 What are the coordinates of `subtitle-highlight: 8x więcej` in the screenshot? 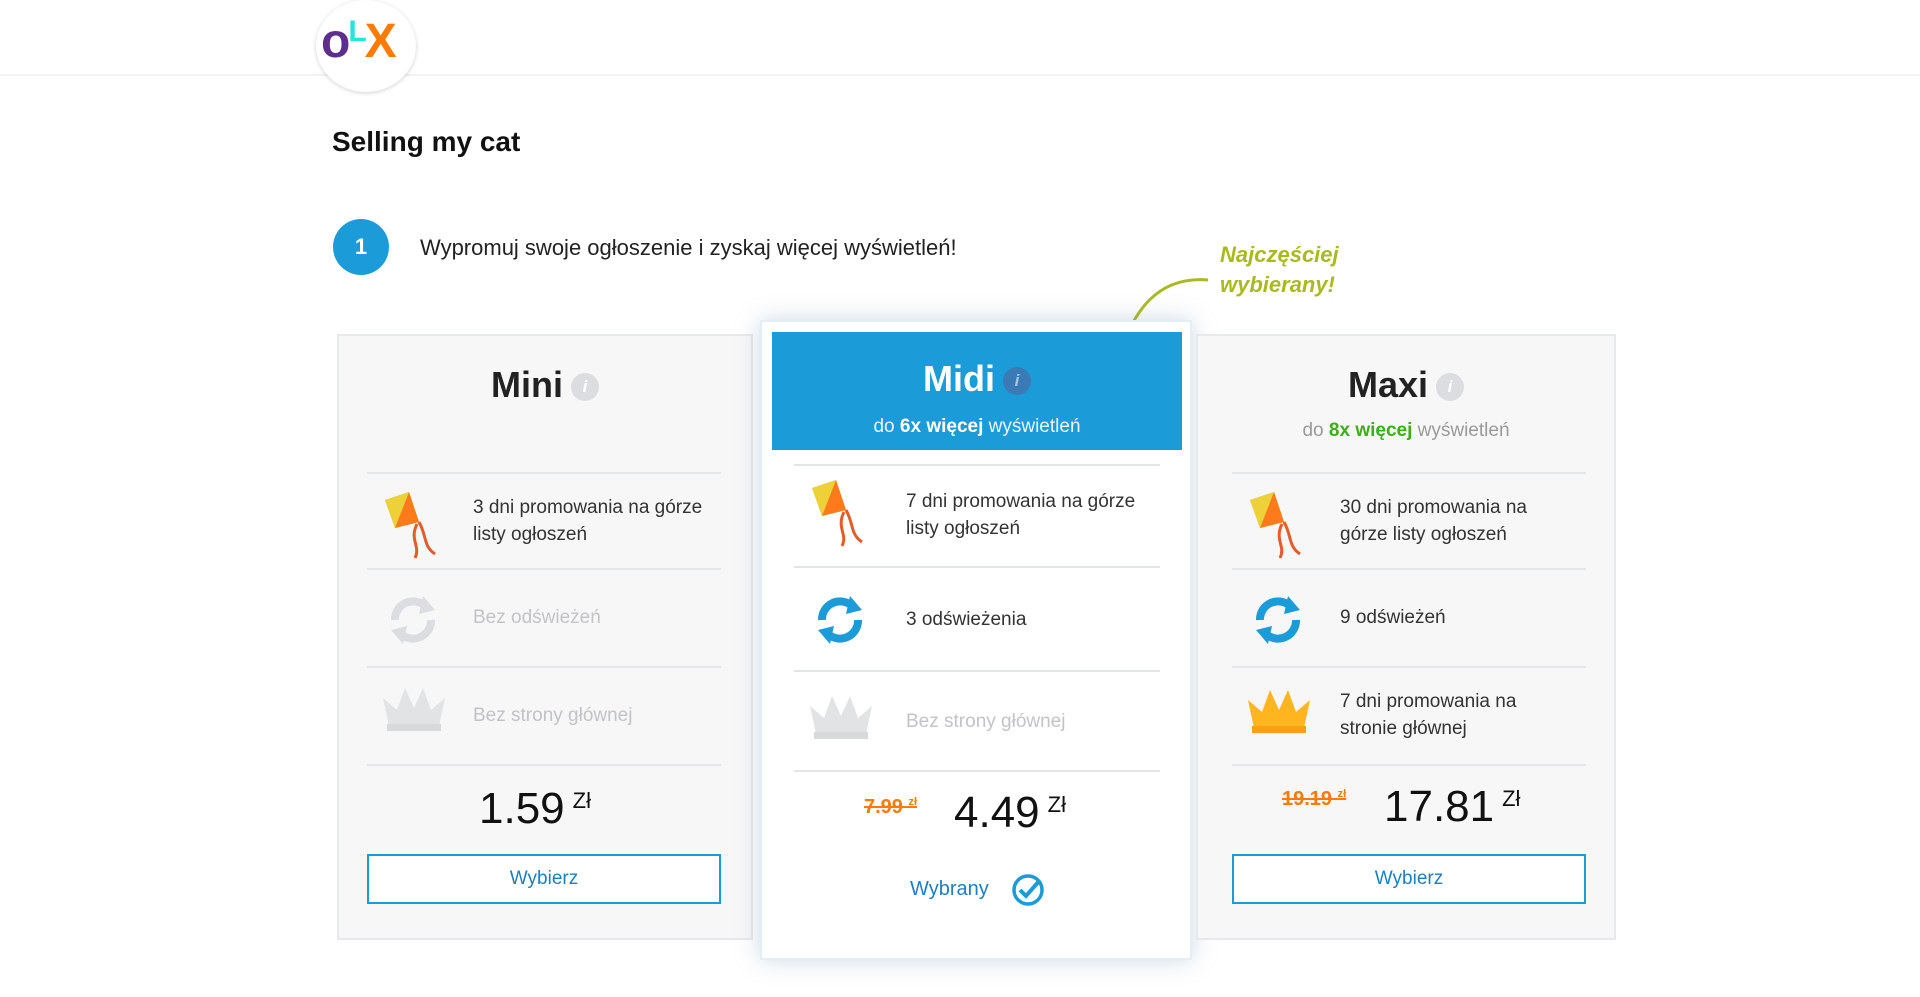 It's located at (1370, 430).